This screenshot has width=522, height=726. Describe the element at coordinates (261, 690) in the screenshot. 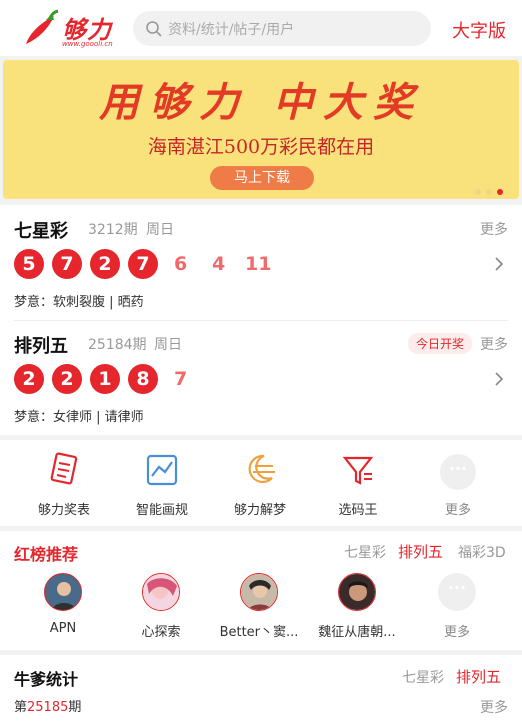

I see `stats-section: 牛爹统计 七星彩 排列五 第25185期 更多` at that location.